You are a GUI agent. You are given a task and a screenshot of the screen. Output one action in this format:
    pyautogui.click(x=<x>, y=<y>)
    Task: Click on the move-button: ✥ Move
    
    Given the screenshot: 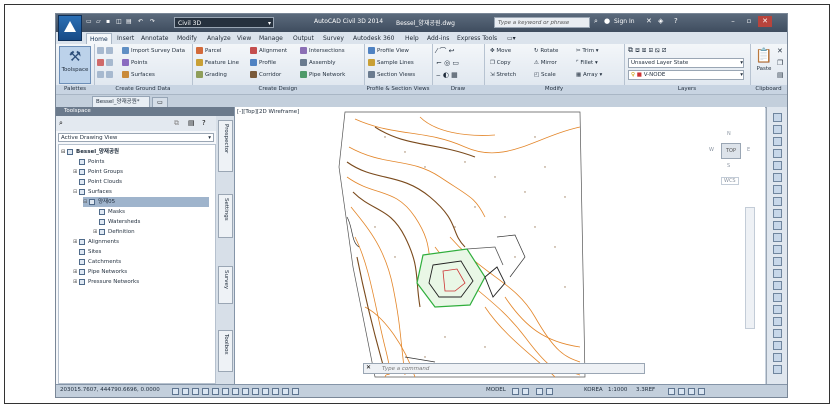 What is the action you would take?
    pyautogui.click(x=500, y=51)
    